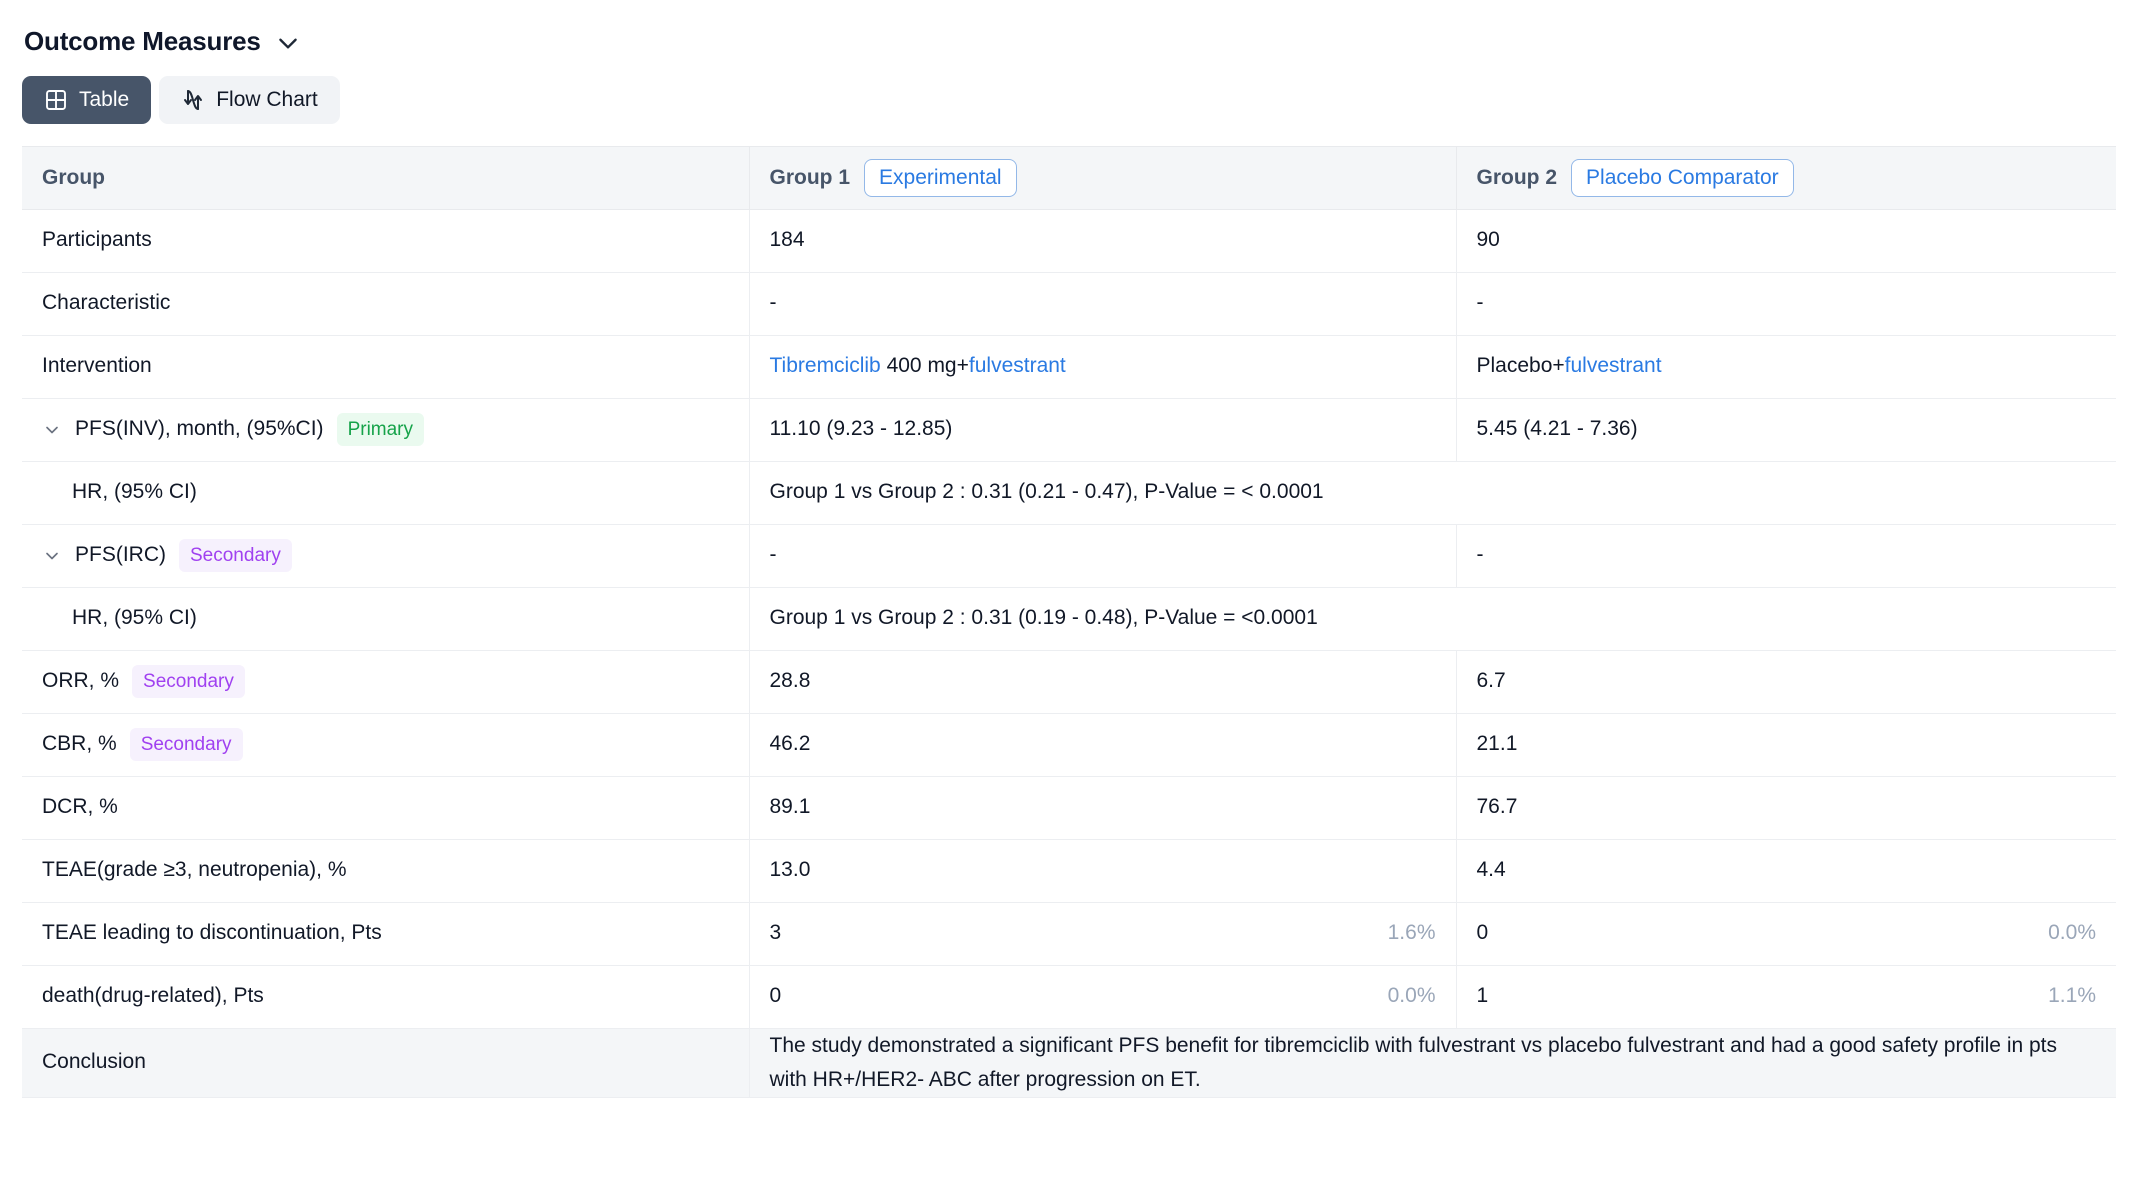 The image size is (2138, 1180). Describe the element at coordinates (1102, 178) in the screenshot. I see `column-header-group1: Group 1 Experimental` at that location.